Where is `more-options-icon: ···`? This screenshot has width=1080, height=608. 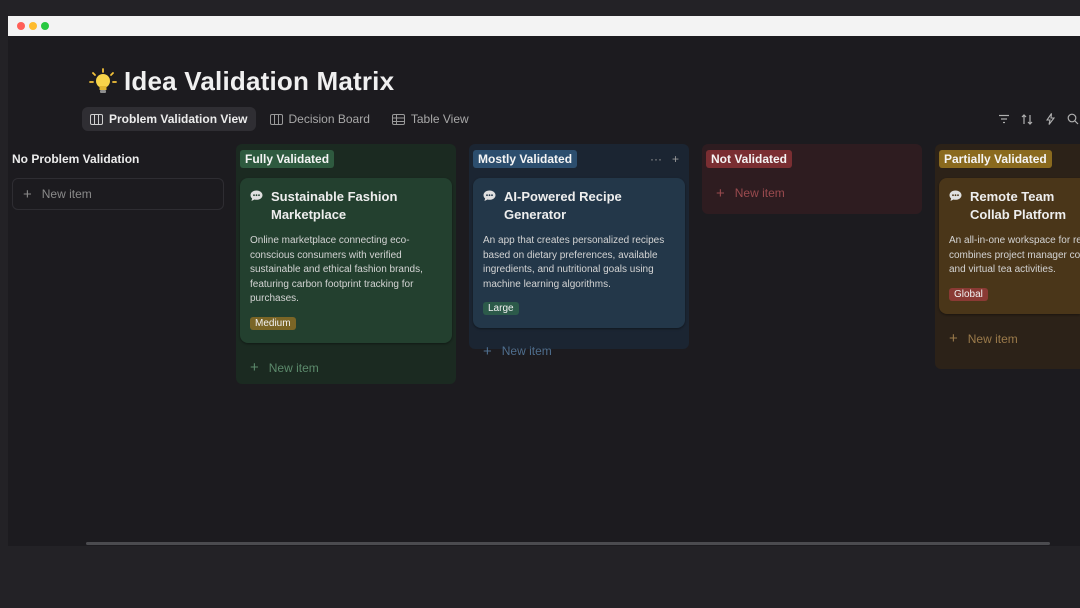 more-options-icon: ··· is located at coordinates (656, 159).